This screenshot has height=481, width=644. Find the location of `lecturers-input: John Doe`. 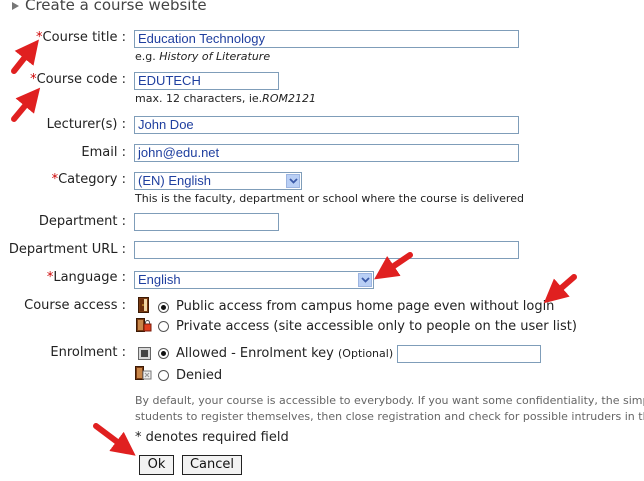

lecturers-input: John Doe is located at coordinates (326, 125).